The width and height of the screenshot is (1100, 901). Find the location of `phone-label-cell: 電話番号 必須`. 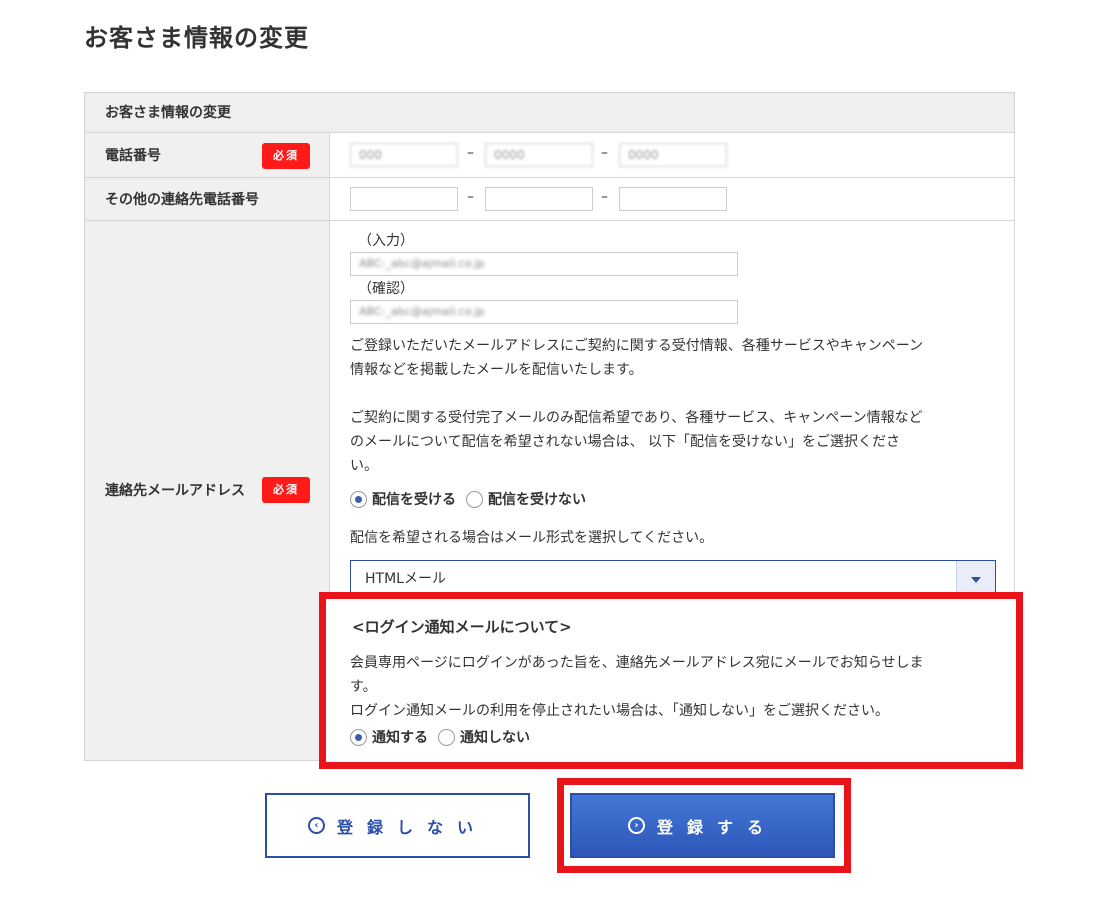

phone-label-cell: 電話番号 必須 is located at coordinates (207, 155).